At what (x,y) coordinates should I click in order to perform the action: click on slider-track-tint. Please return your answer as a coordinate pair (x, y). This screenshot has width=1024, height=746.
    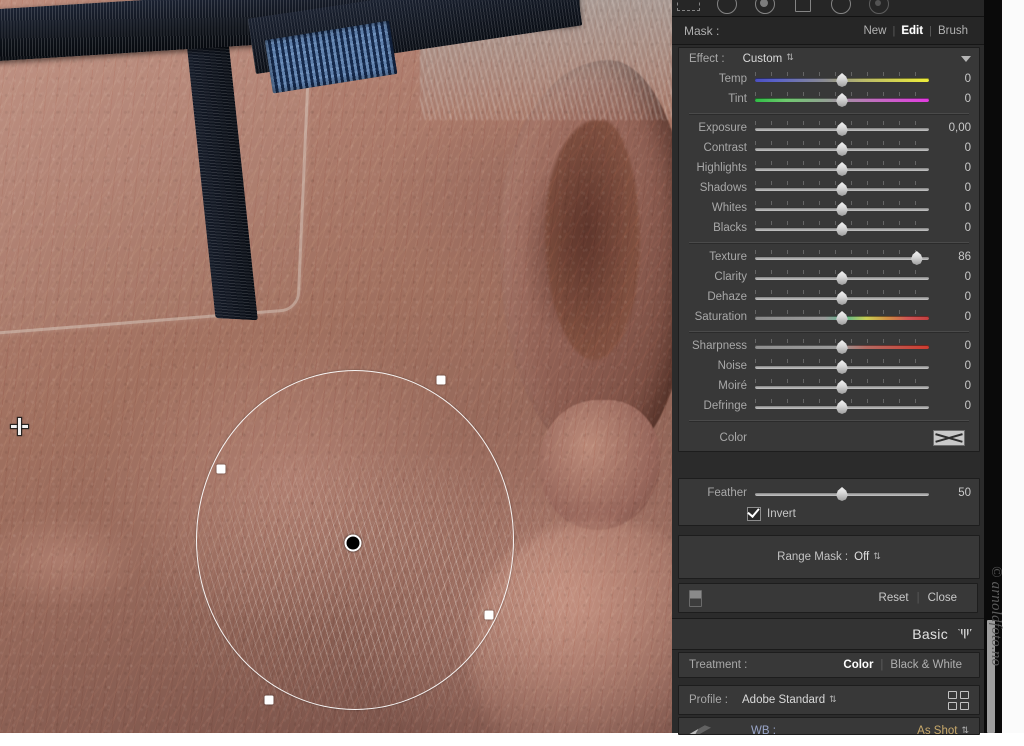
    Looking at the image, I should click on (842, 99).